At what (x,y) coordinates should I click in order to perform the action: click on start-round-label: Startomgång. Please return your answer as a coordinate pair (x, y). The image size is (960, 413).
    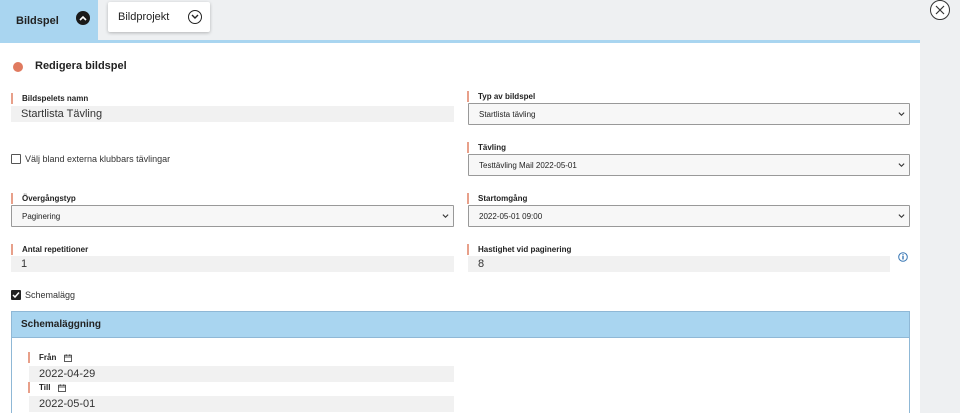
    Looking at the image, I should click on (497, 198).